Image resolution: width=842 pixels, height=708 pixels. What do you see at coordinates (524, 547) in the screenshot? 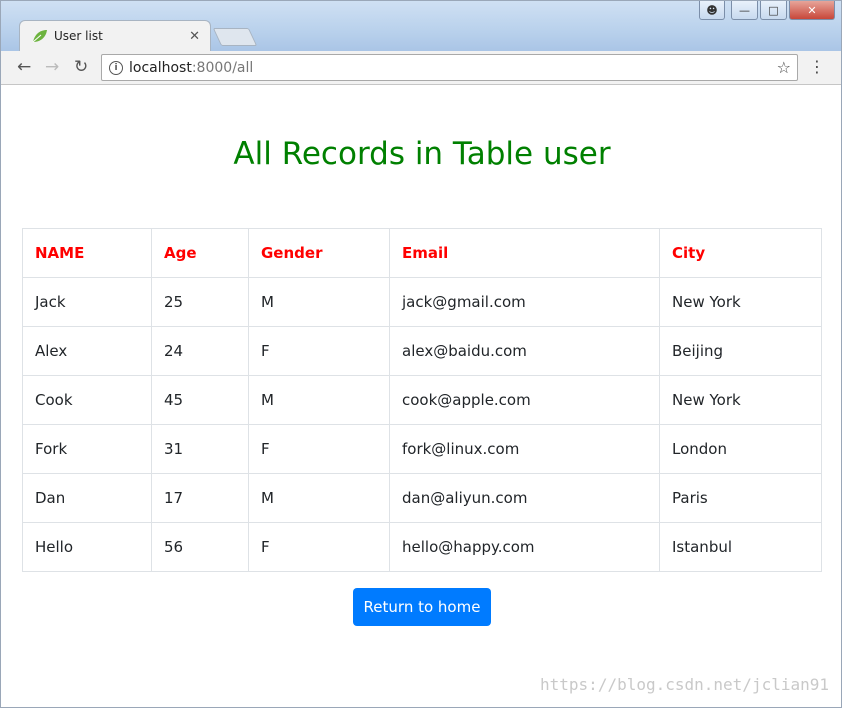
I see `cell-email: hello@happy.com` at bounding box center [524, 547].